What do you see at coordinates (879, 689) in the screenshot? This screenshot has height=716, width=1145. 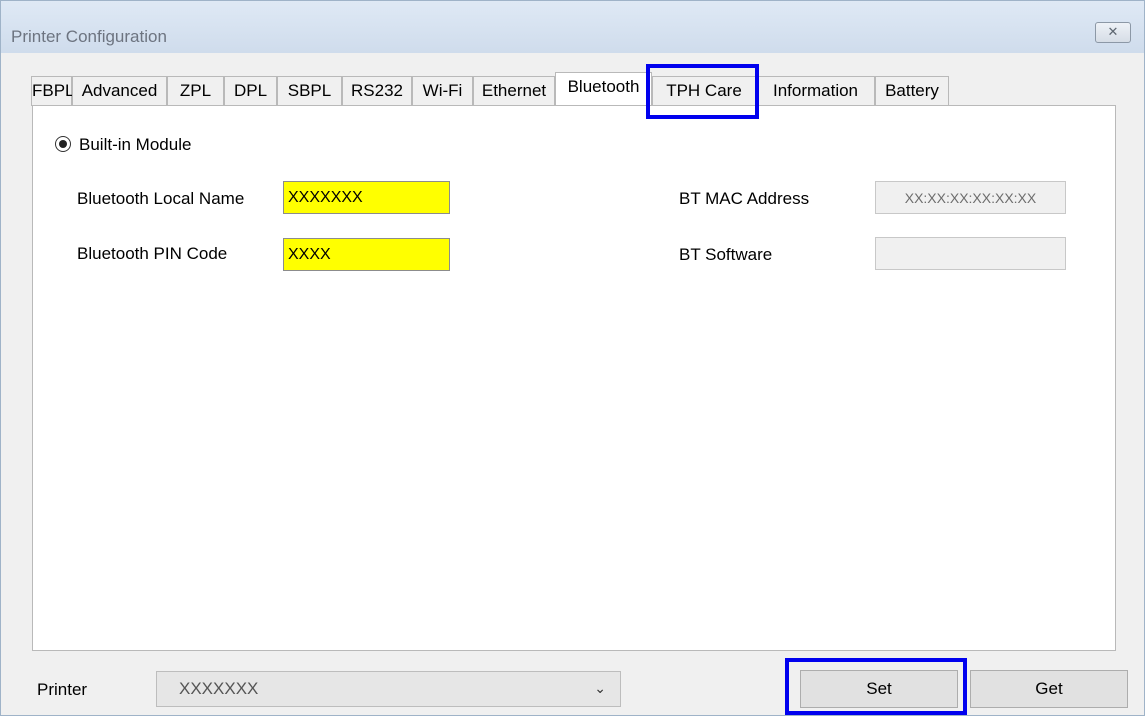 I see `set-button: Set` at bounding box center [879, 689].